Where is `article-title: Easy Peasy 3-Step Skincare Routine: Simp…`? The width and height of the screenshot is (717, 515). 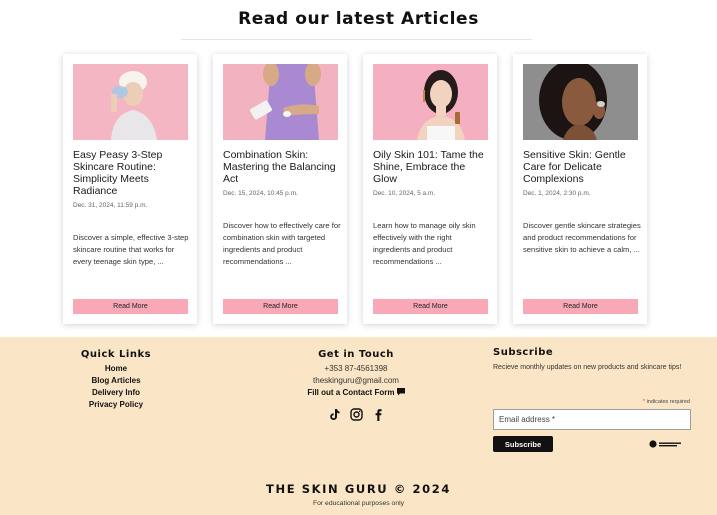
article-title: Easy Peasy 3-Step Skincare Routine: Simp… is located at coordinates (132, 173).